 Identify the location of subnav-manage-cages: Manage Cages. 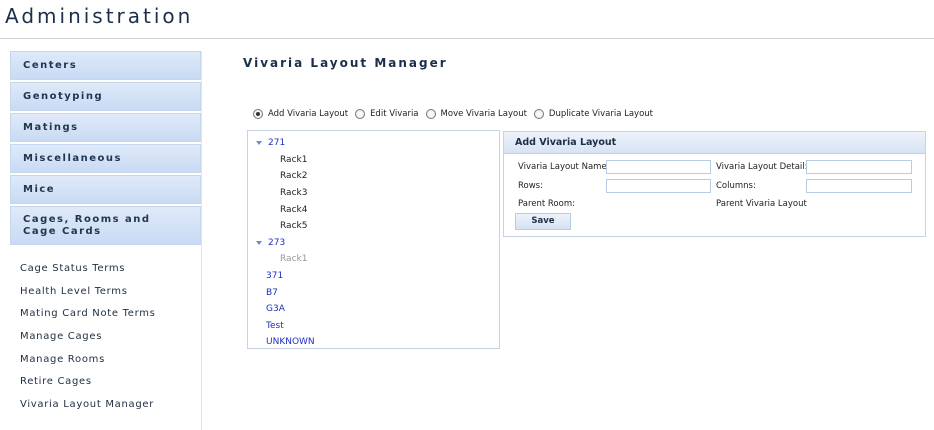
(110, 342).